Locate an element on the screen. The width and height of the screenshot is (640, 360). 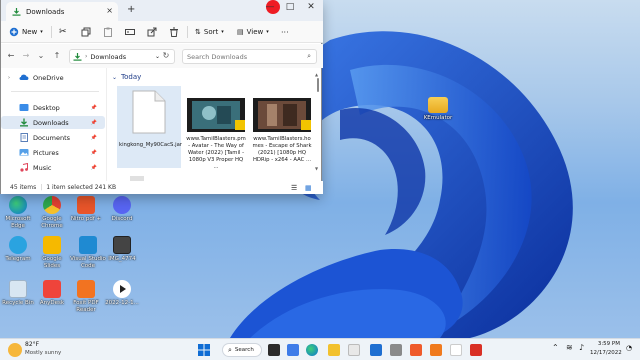
notification-bell-icon: ◔ is located at coordinates (629, 348).